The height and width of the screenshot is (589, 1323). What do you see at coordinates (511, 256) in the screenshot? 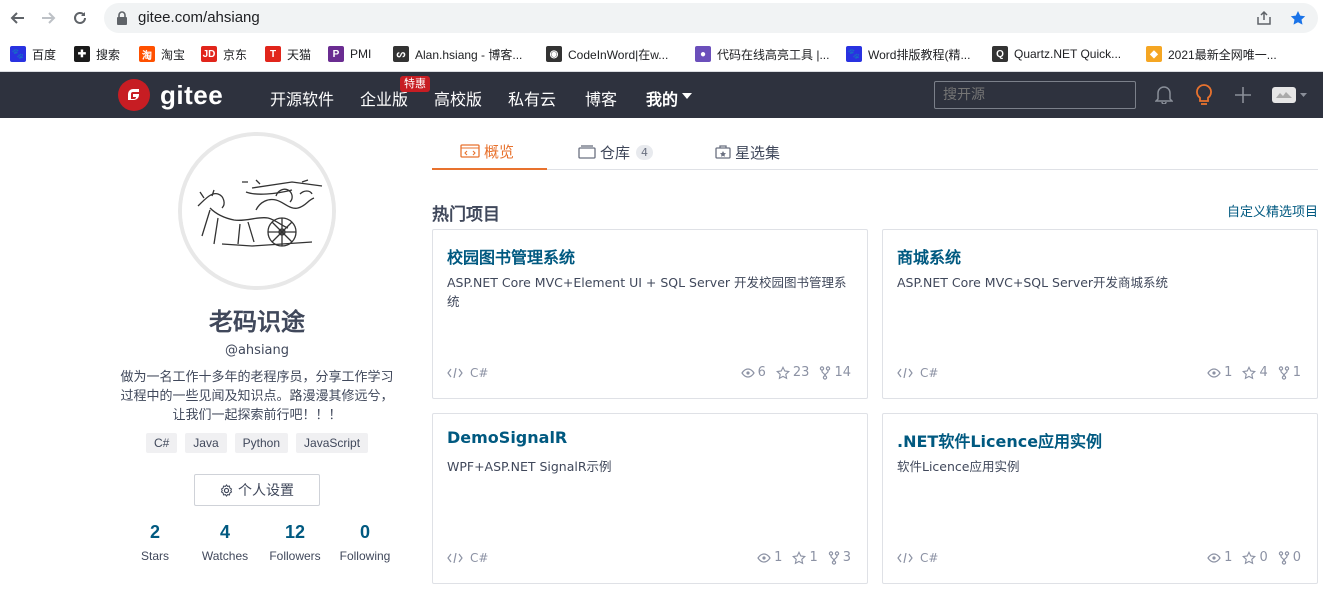
I see `project-title: 校园图书管理系统` at bounding box center [511, 256].